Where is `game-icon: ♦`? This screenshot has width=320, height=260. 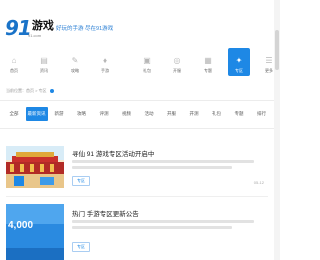
game-icon: ♦ is located at coordinates (105, 60).